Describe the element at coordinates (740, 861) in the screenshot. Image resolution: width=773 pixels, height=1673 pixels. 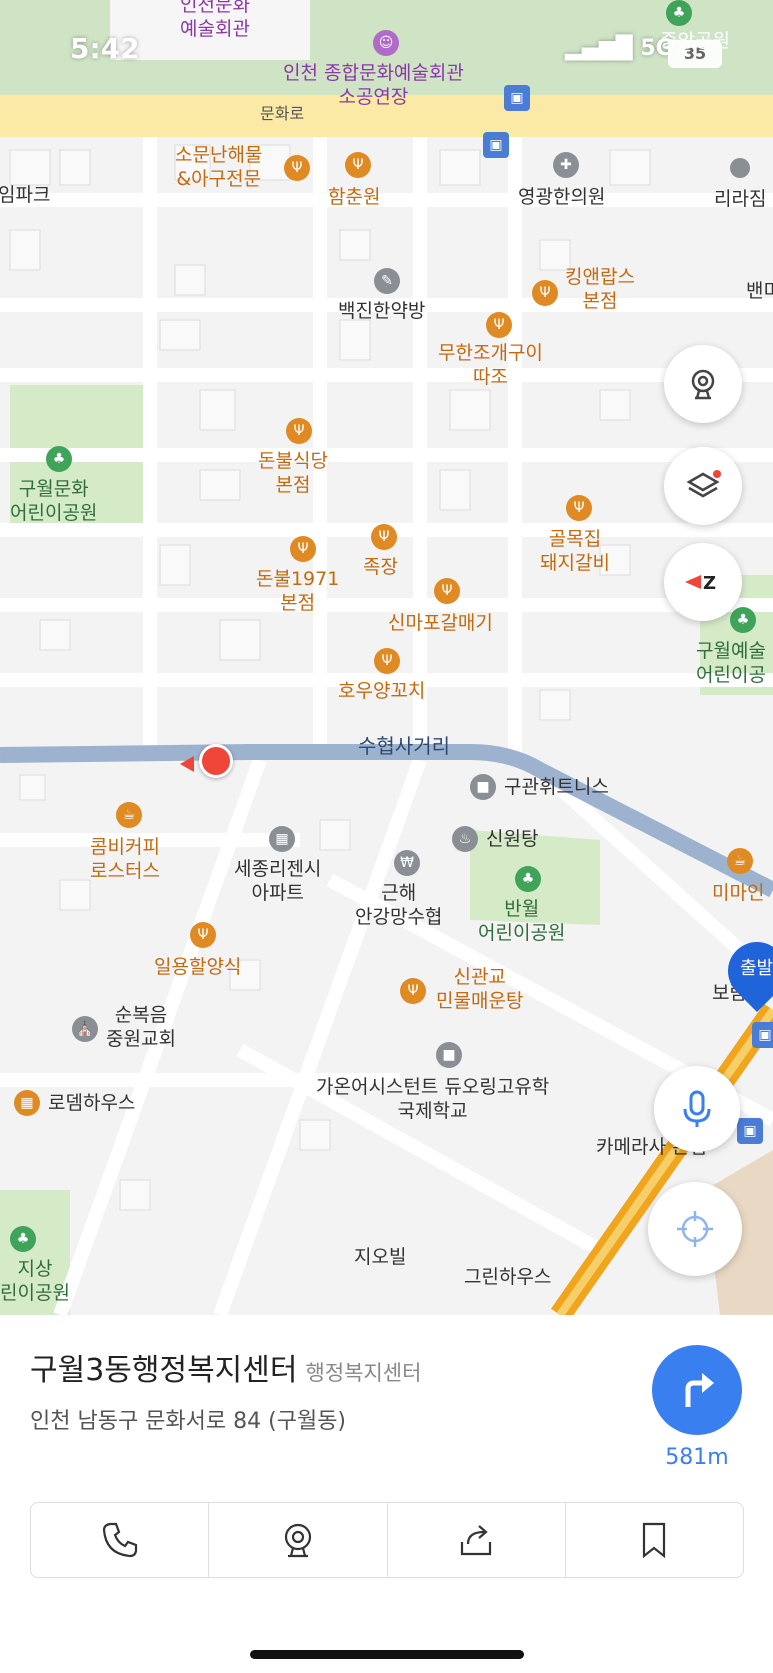
I see `coffee-icon: ☕` at that location.